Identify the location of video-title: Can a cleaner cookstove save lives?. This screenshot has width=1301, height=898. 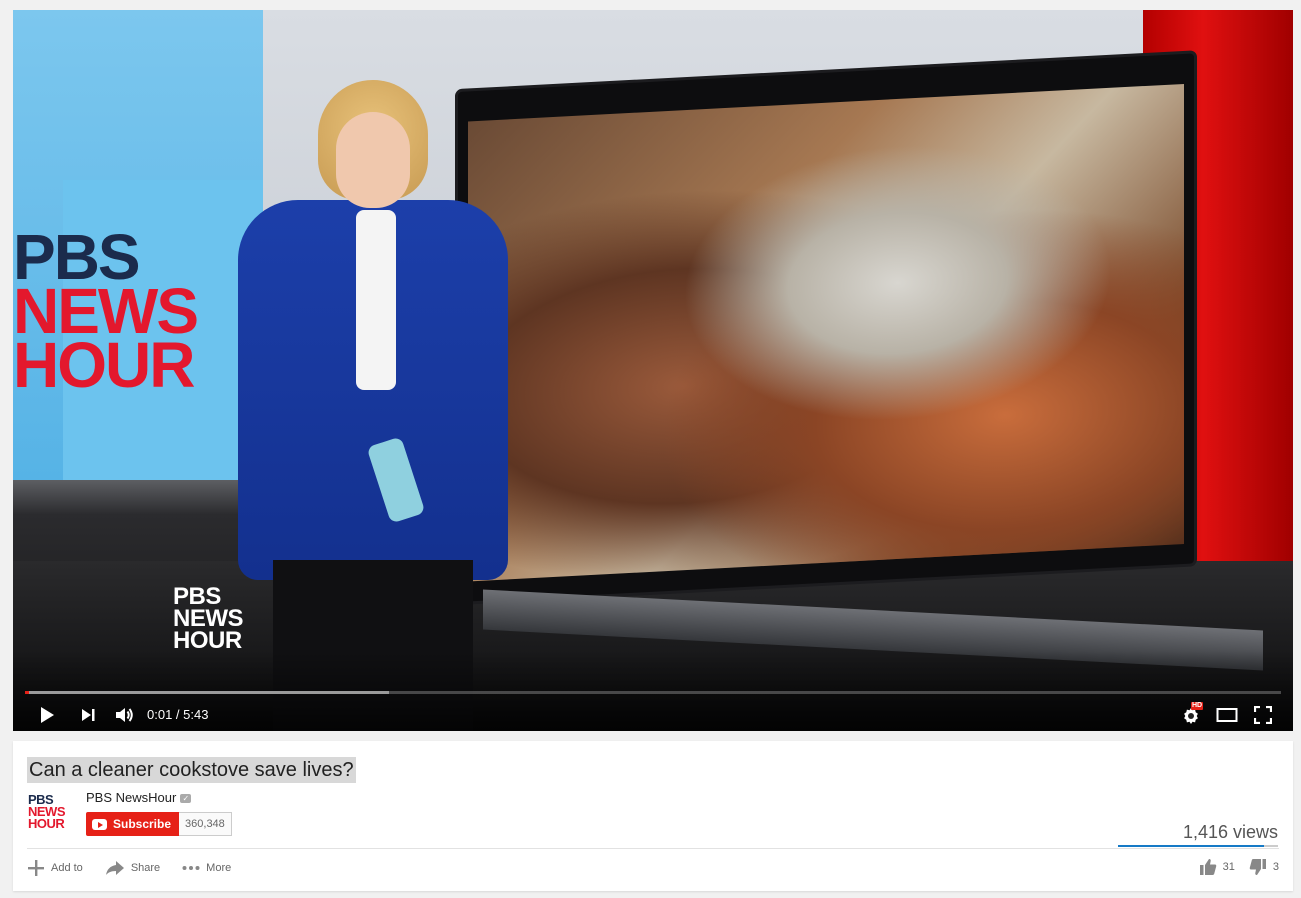
(191, 770).